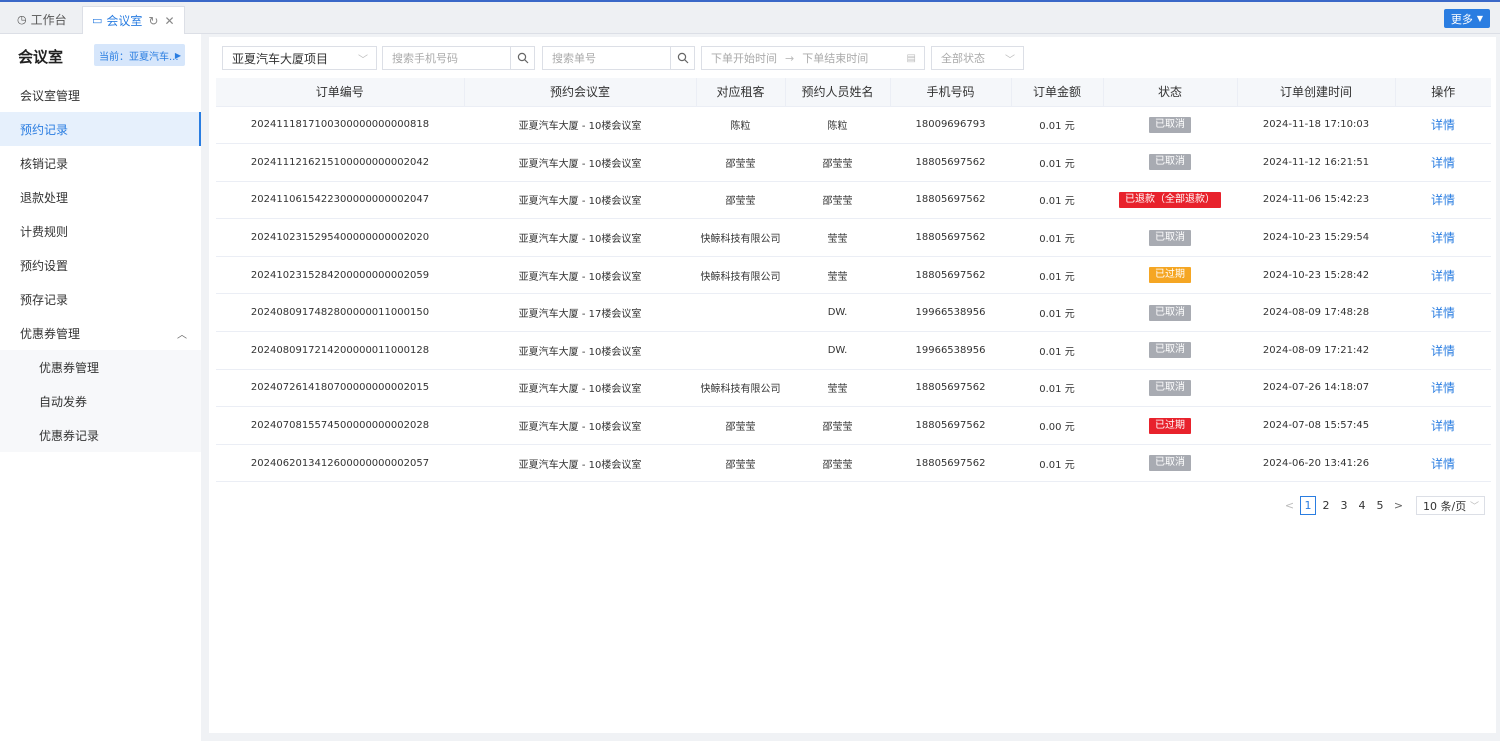 The image size is (1500, 741). I want to click on room-cell: 亚夏汽车大厦 - 10楼会议室, so click(580, 350).